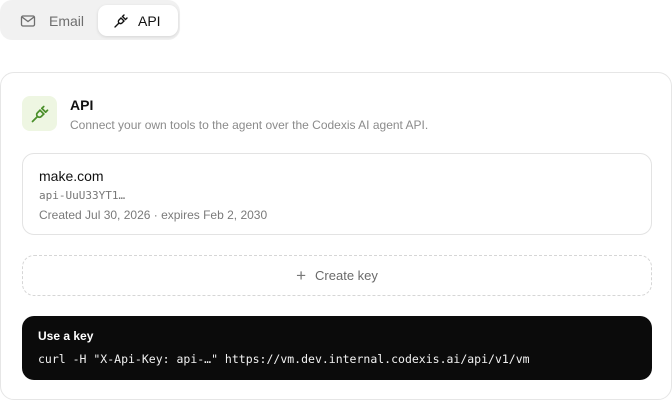 Image resolution: width=672 pixels, height=401 pixels. I want to click on tab-email: Email, so click(50, 20).